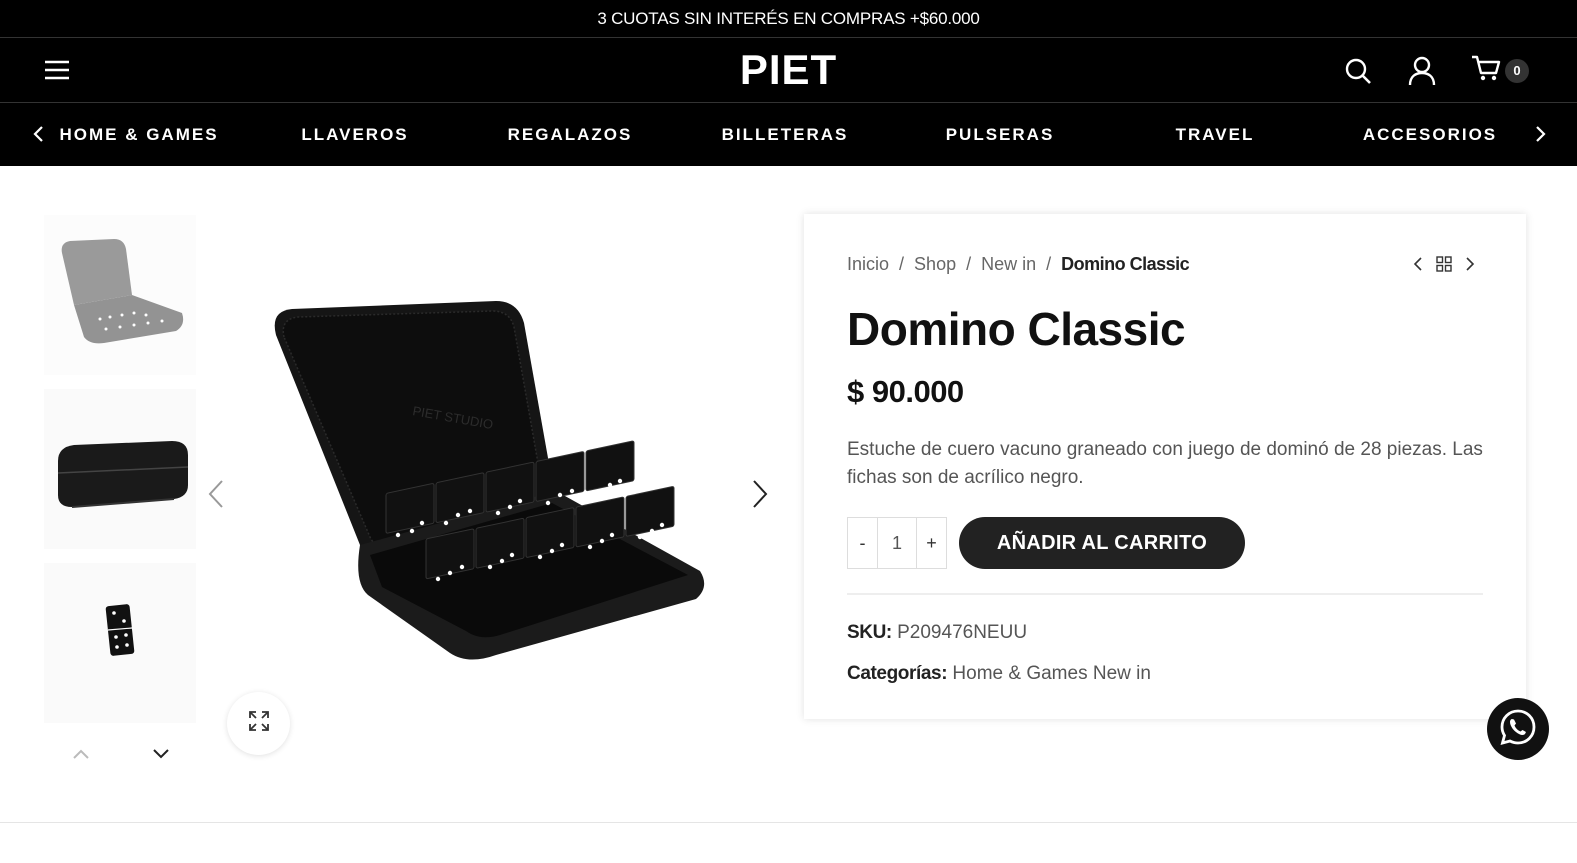 The width and height of the screenshot is (1577, 863). I want to click on product-categories: Categorías: Home & Games New in, so click(999, 674).